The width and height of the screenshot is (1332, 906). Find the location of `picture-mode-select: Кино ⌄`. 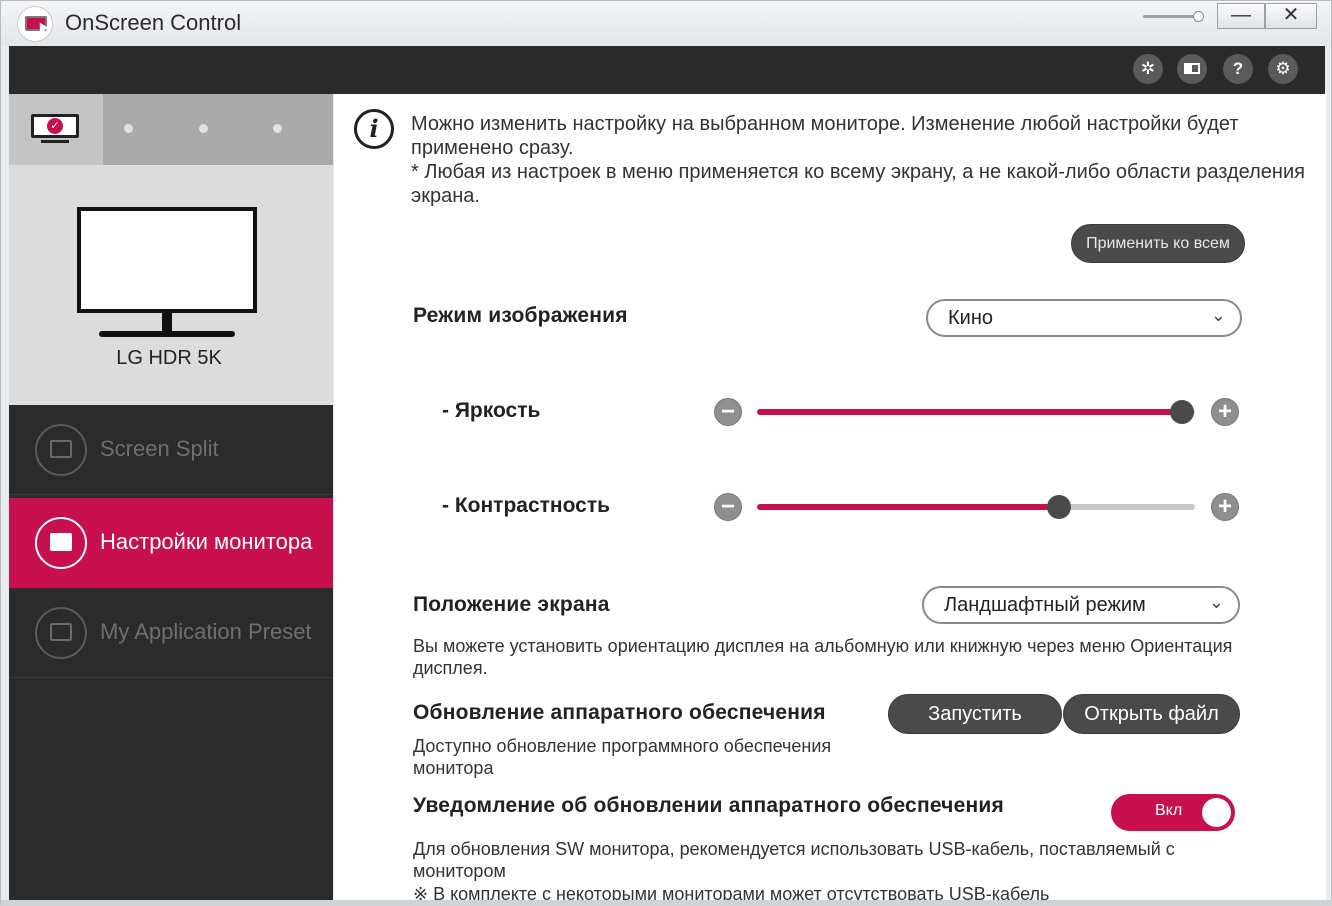

picture-mode-select: Кино ⌄ is located at coordinates (1084, 318).